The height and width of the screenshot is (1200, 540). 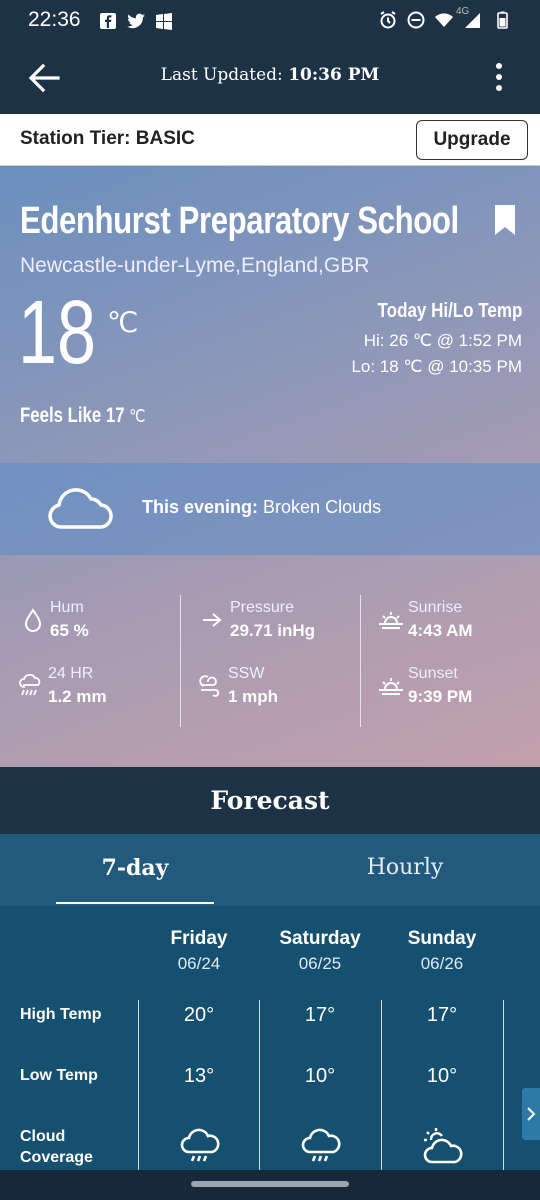 I want to click on battery-icon, so click(x=502, y=20).